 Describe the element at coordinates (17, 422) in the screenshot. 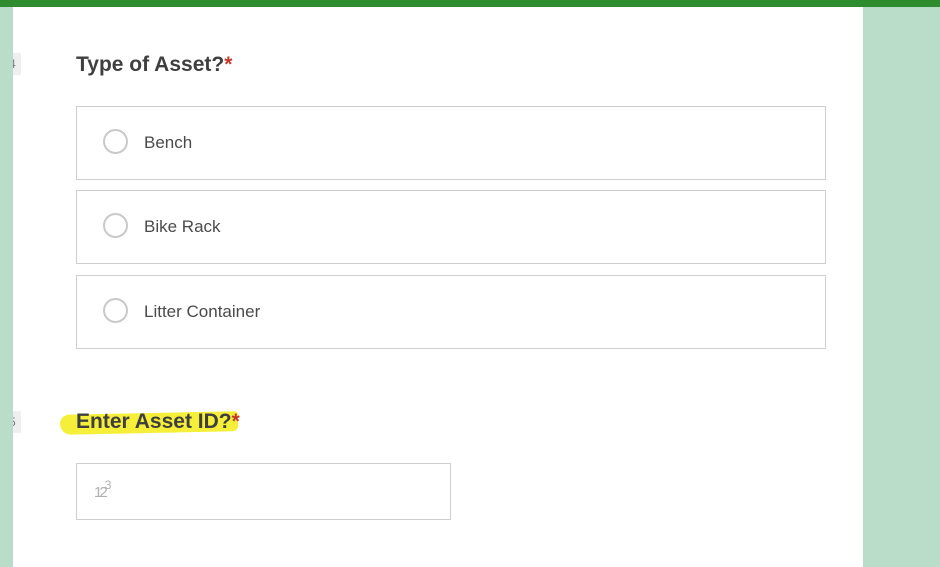

I see `question-number: 5` at that location.